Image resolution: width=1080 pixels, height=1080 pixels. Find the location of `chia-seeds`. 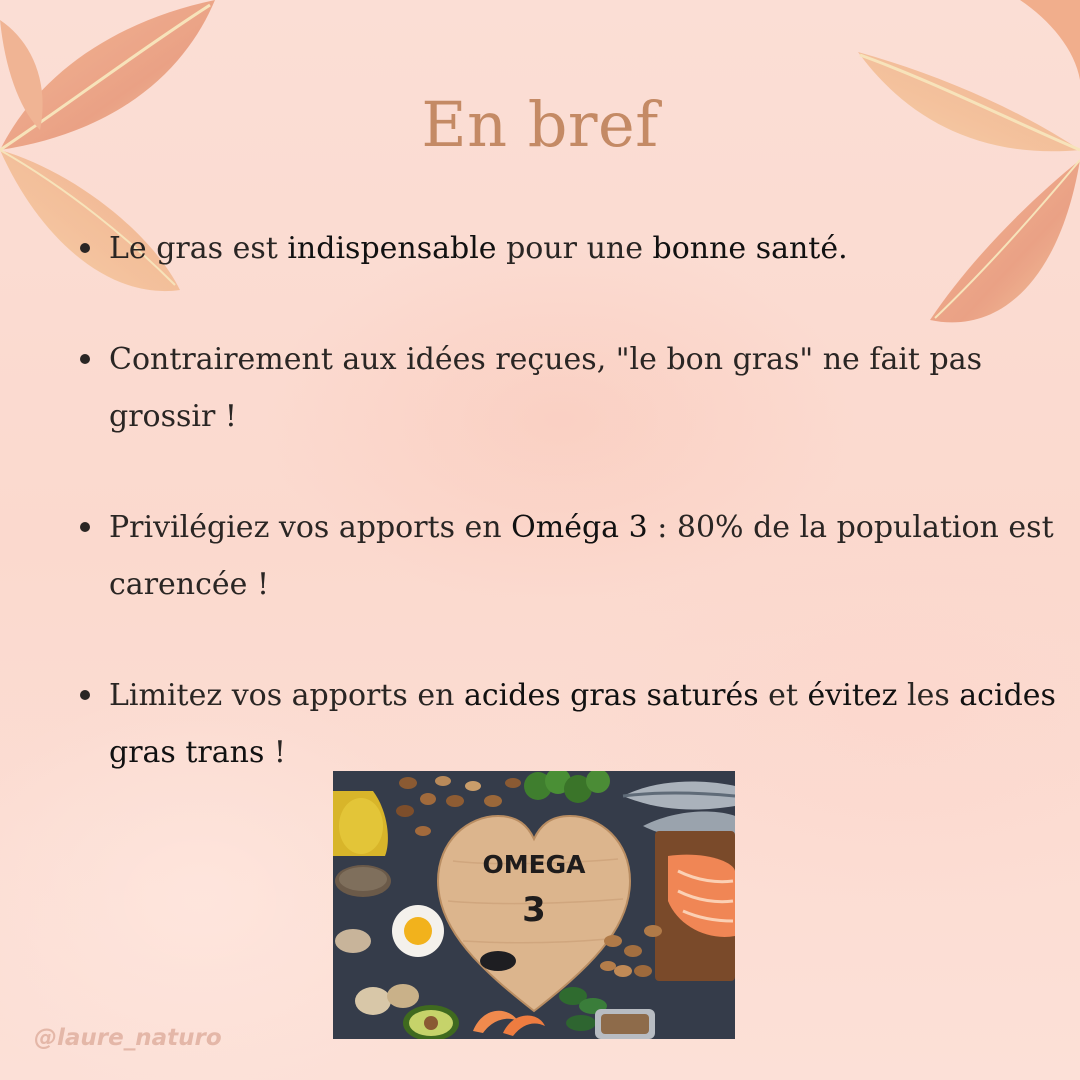

chia-seeds is located at coordinates (498, 961).